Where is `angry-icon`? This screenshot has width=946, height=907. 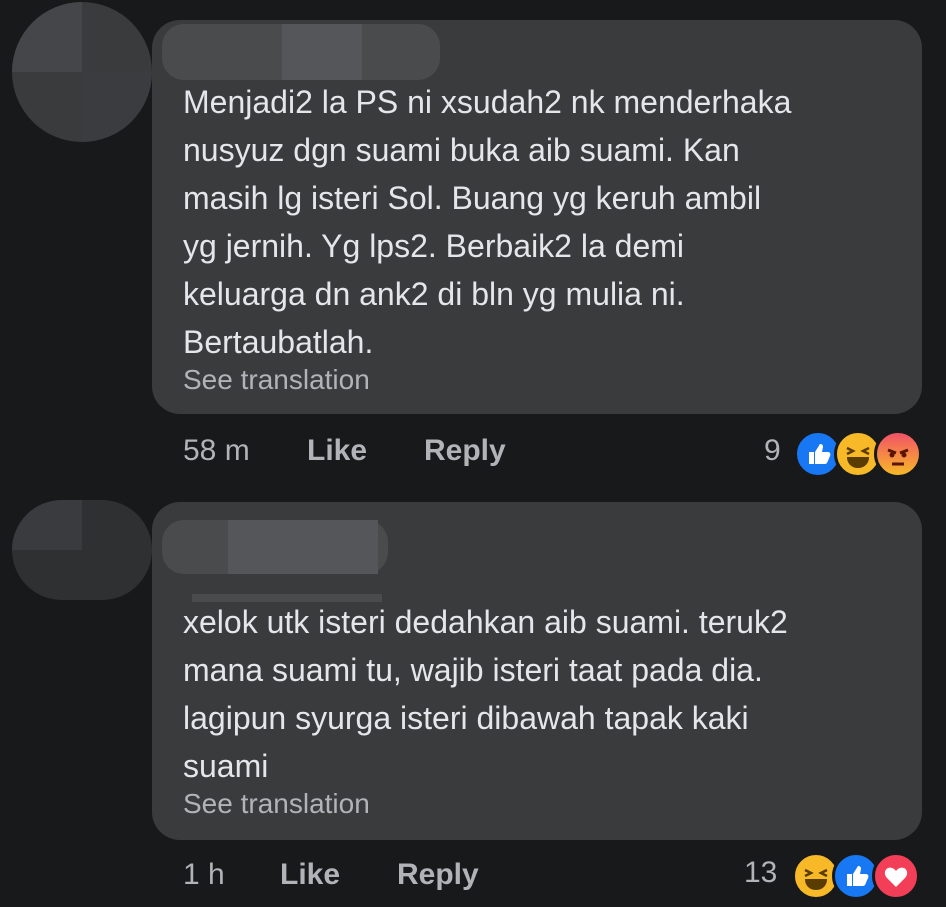 angry-icon is located at coordinates (898, 454).